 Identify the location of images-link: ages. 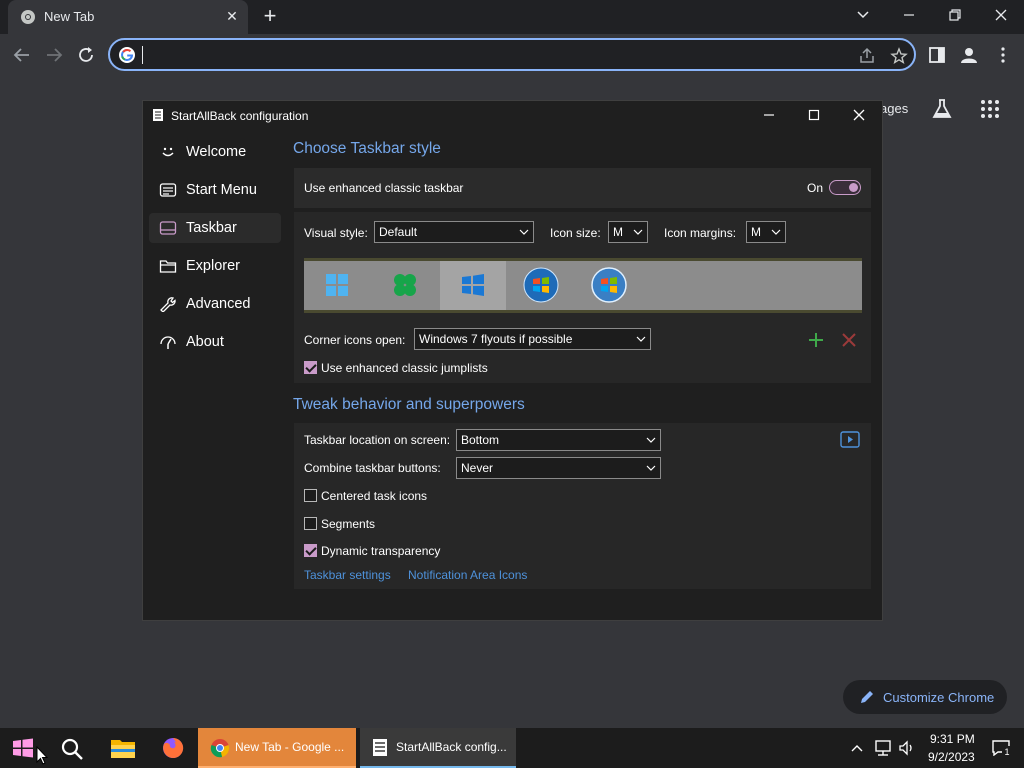
(894, 108).